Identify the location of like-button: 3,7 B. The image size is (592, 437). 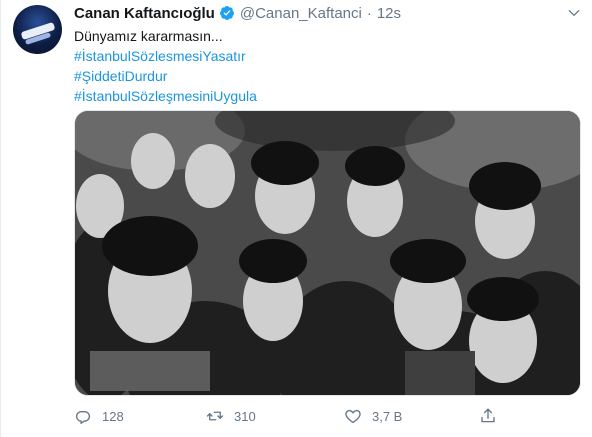
(373, 416).